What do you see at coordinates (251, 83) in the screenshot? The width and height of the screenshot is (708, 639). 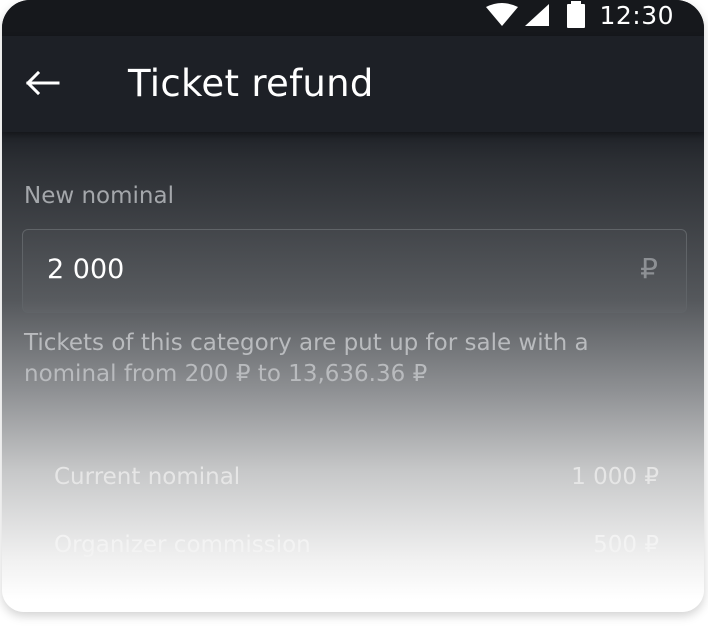 I see `page-title: Ticket refund` at bounding box center [251, 83].